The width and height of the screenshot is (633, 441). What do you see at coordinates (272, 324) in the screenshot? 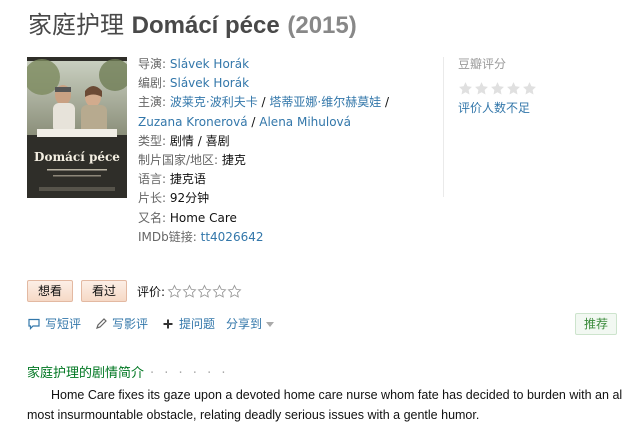
I see `caret-down-icon` at bounding box center [272, 324].